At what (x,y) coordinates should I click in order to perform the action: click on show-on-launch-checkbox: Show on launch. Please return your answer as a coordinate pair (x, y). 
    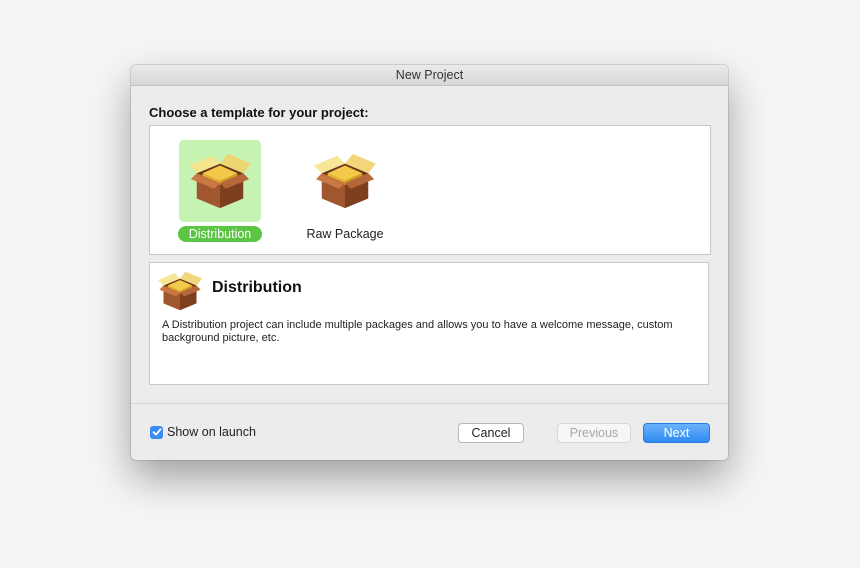
    Looking at the image, I should click on (203, 432).